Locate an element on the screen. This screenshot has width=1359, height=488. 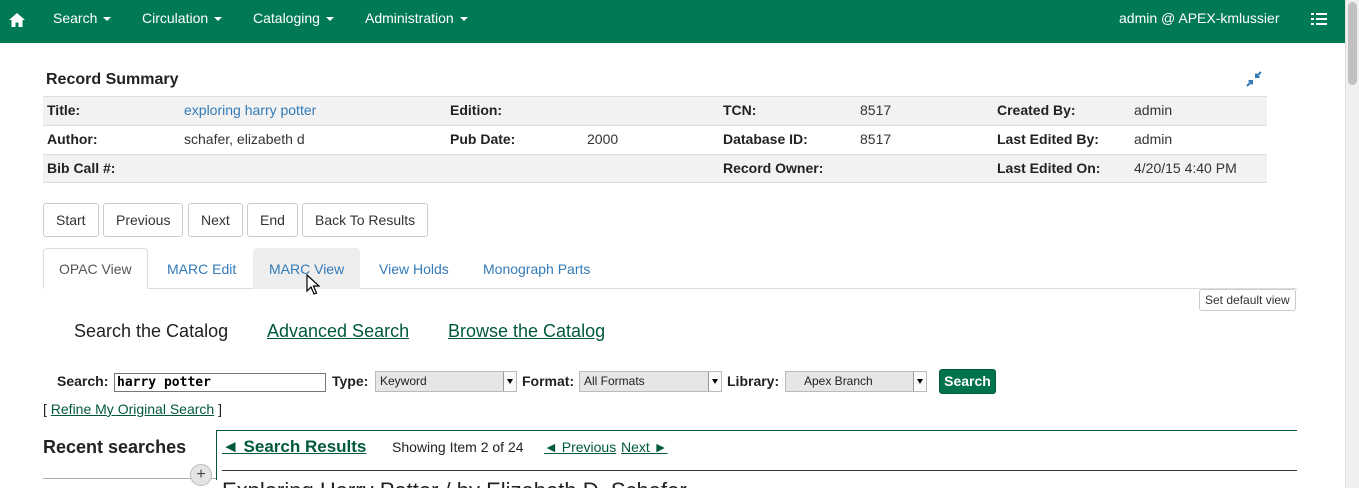
collapse-icon is located at coordinates (1254, 79).